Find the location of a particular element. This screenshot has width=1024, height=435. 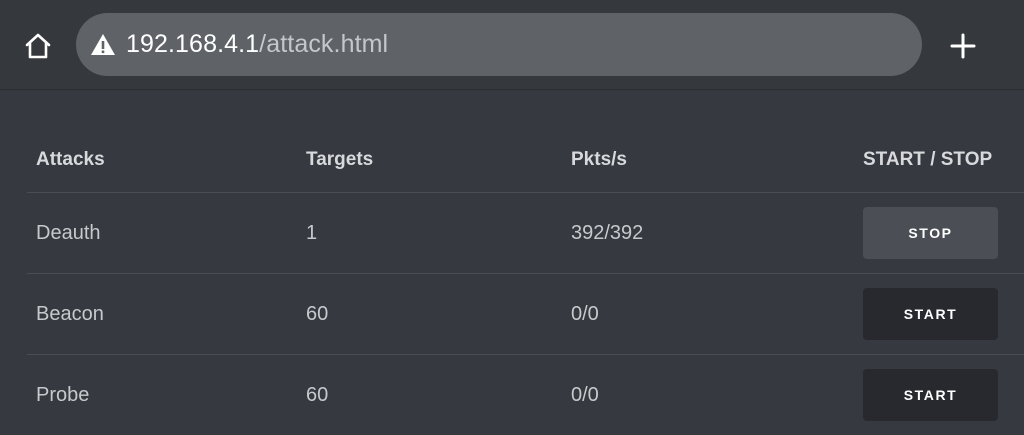

header-targets: Targets is located at coordinates (340, 159).